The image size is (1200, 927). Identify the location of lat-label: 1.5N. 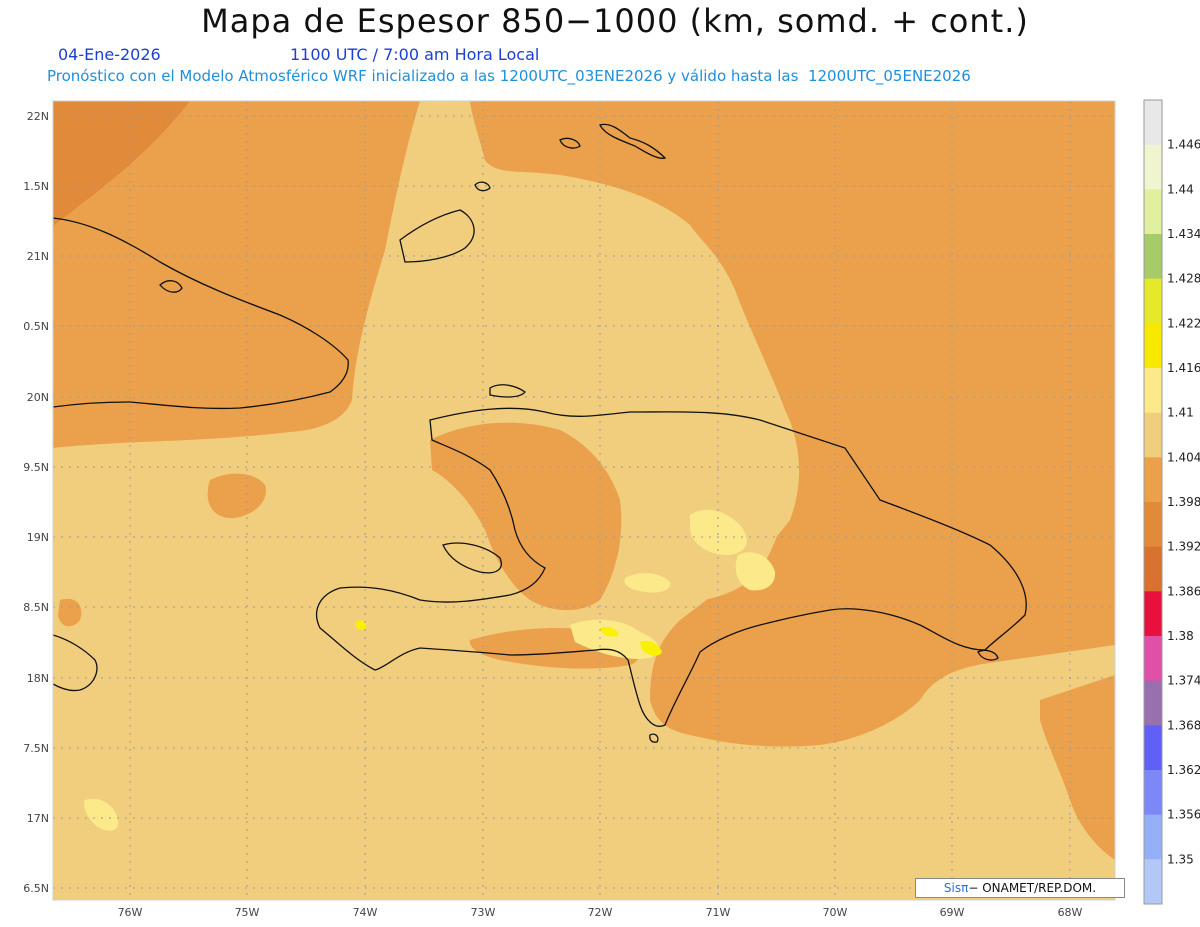
(36, 186).